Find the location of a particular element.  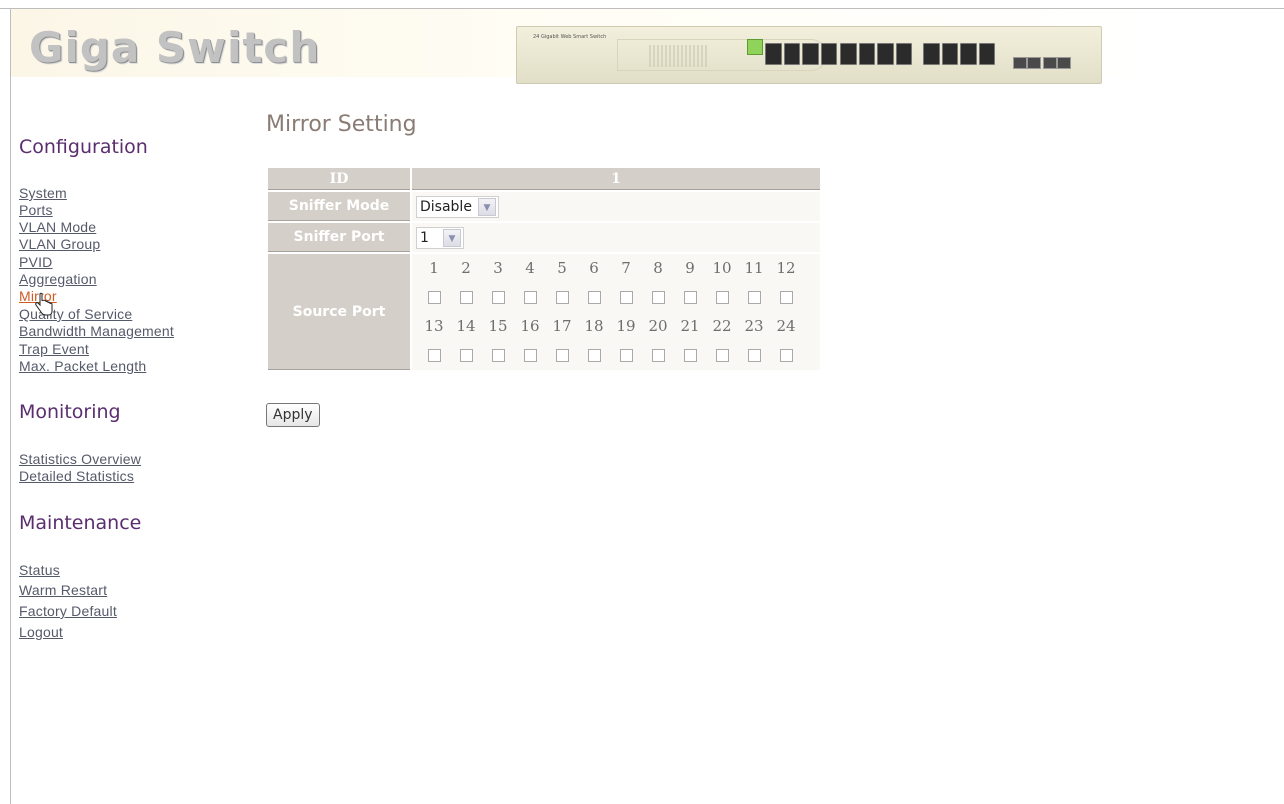

device-led is located at coordinates (755, 47).